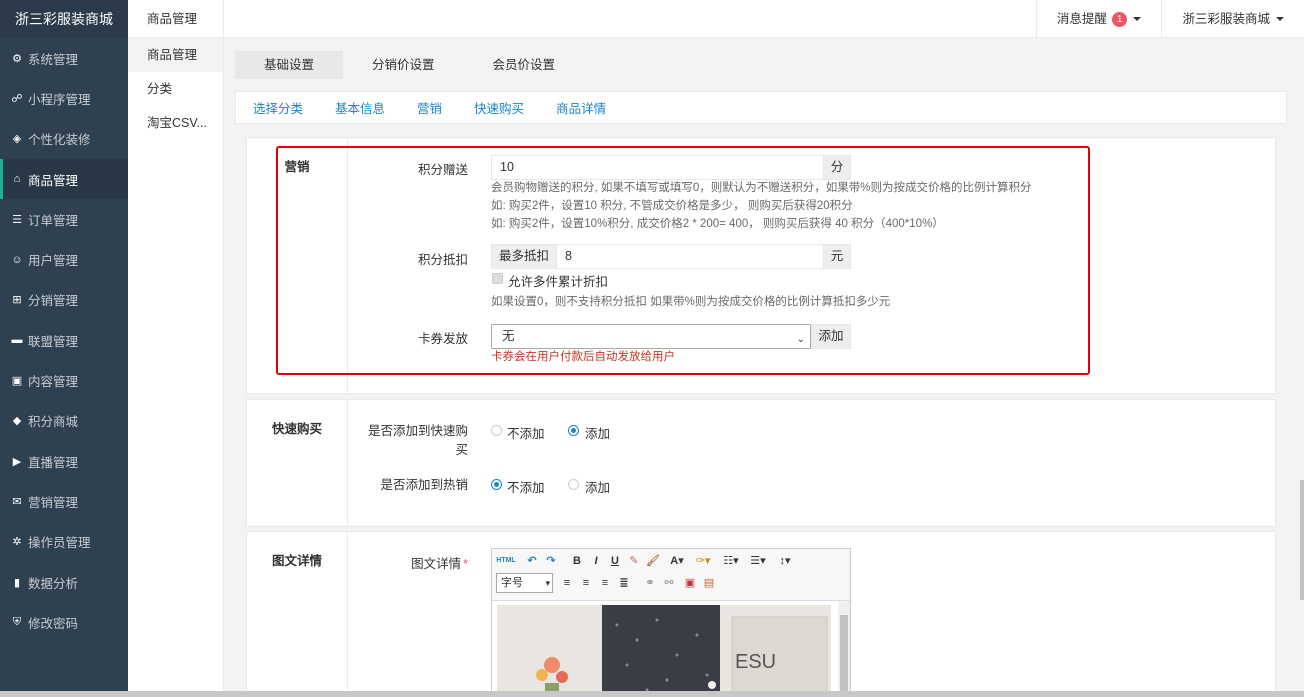  What do you see at coordinates (465, 564) in the screenshot?
I see `required-mark: *` at bounding box center [465, 564].